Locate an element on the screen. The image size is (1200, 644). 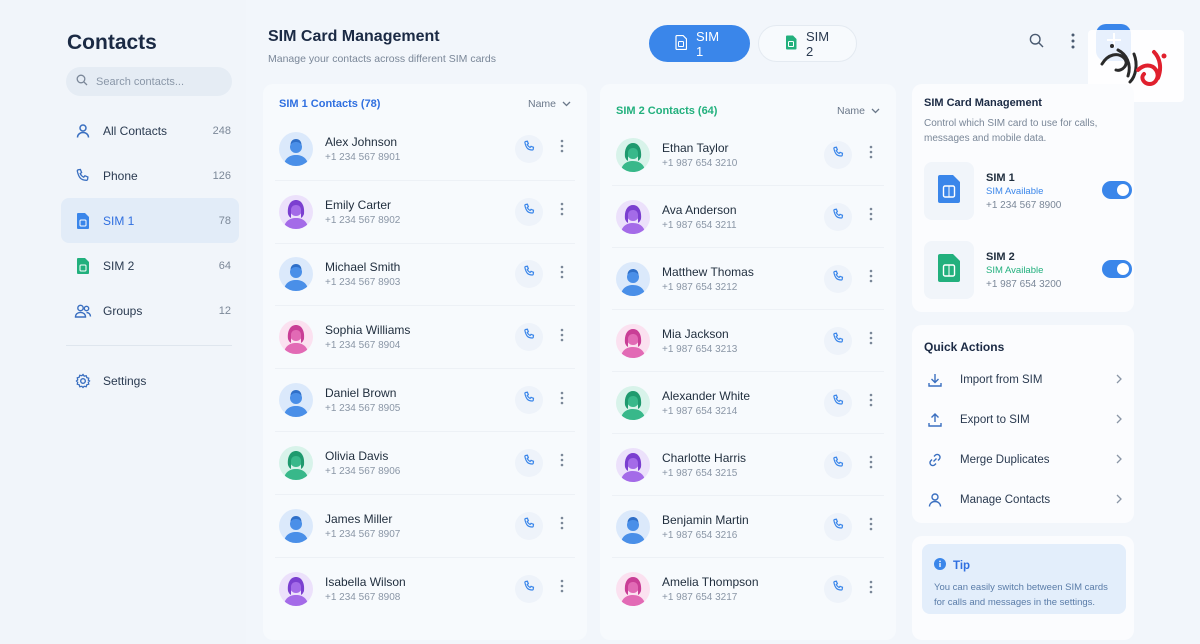
avatar is located at coordinates (296, 588).